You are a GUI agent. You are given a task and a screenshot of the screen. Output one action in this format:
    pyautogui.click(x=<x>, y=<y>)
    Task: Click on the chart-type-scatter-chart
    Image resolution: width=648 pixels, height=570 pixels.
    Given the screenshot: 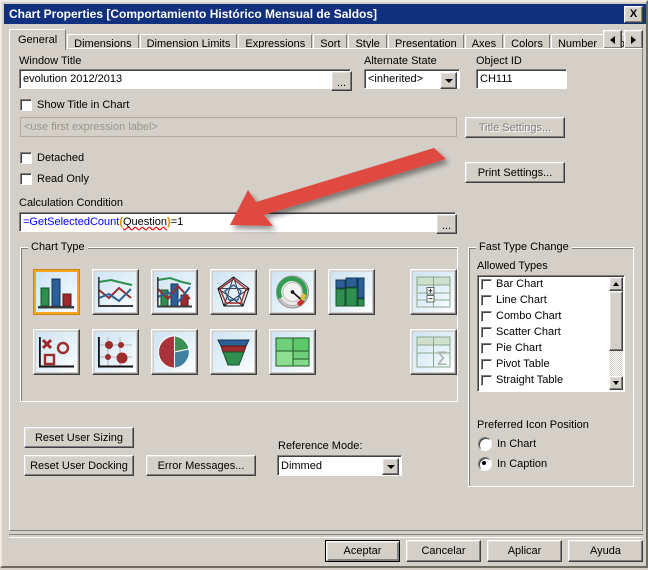 What is the action you would take?
    pyautogui.click(x=56, y=352)
    